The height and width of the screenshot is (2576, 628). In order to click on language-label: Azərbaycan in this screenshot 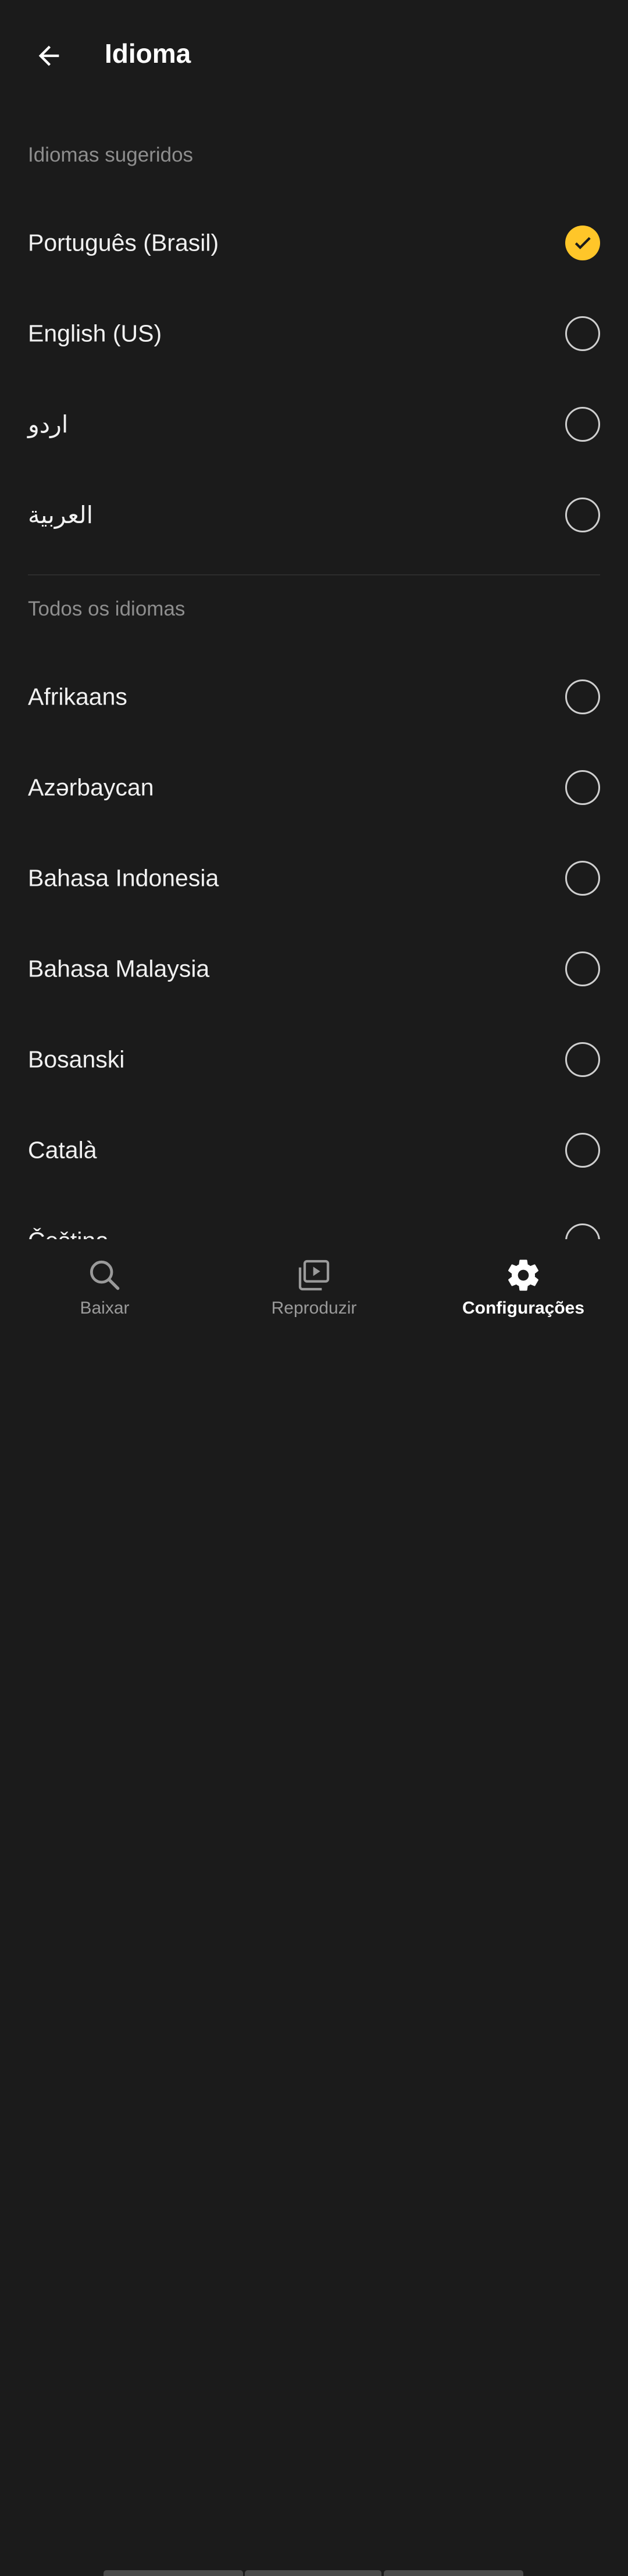, I will do `click(91, 787)`.